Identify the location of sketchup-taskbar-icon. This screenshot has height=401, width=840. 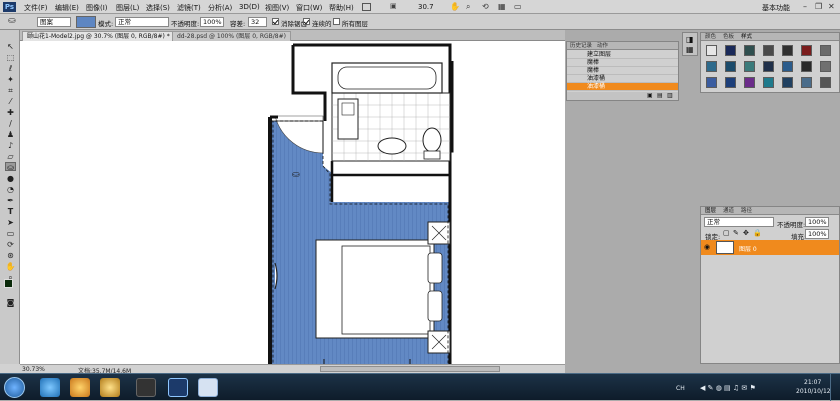
(208, 387).